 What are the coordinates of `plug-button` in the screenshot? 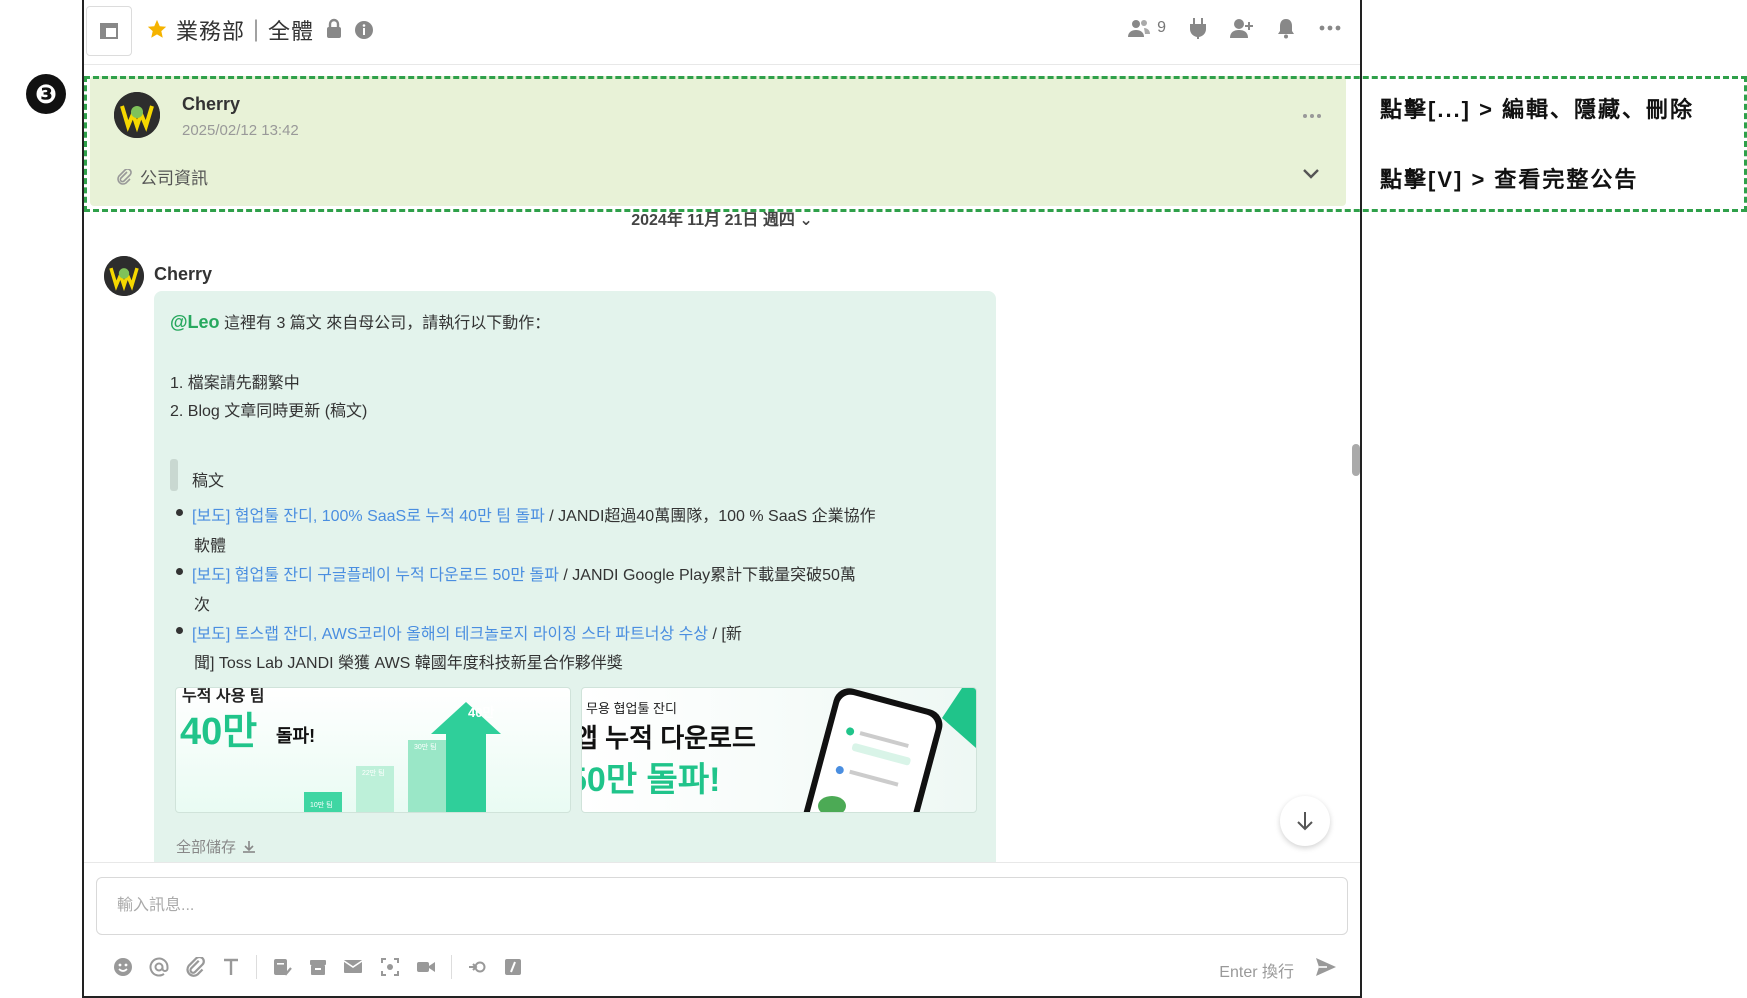 It's located at (1198, 28).